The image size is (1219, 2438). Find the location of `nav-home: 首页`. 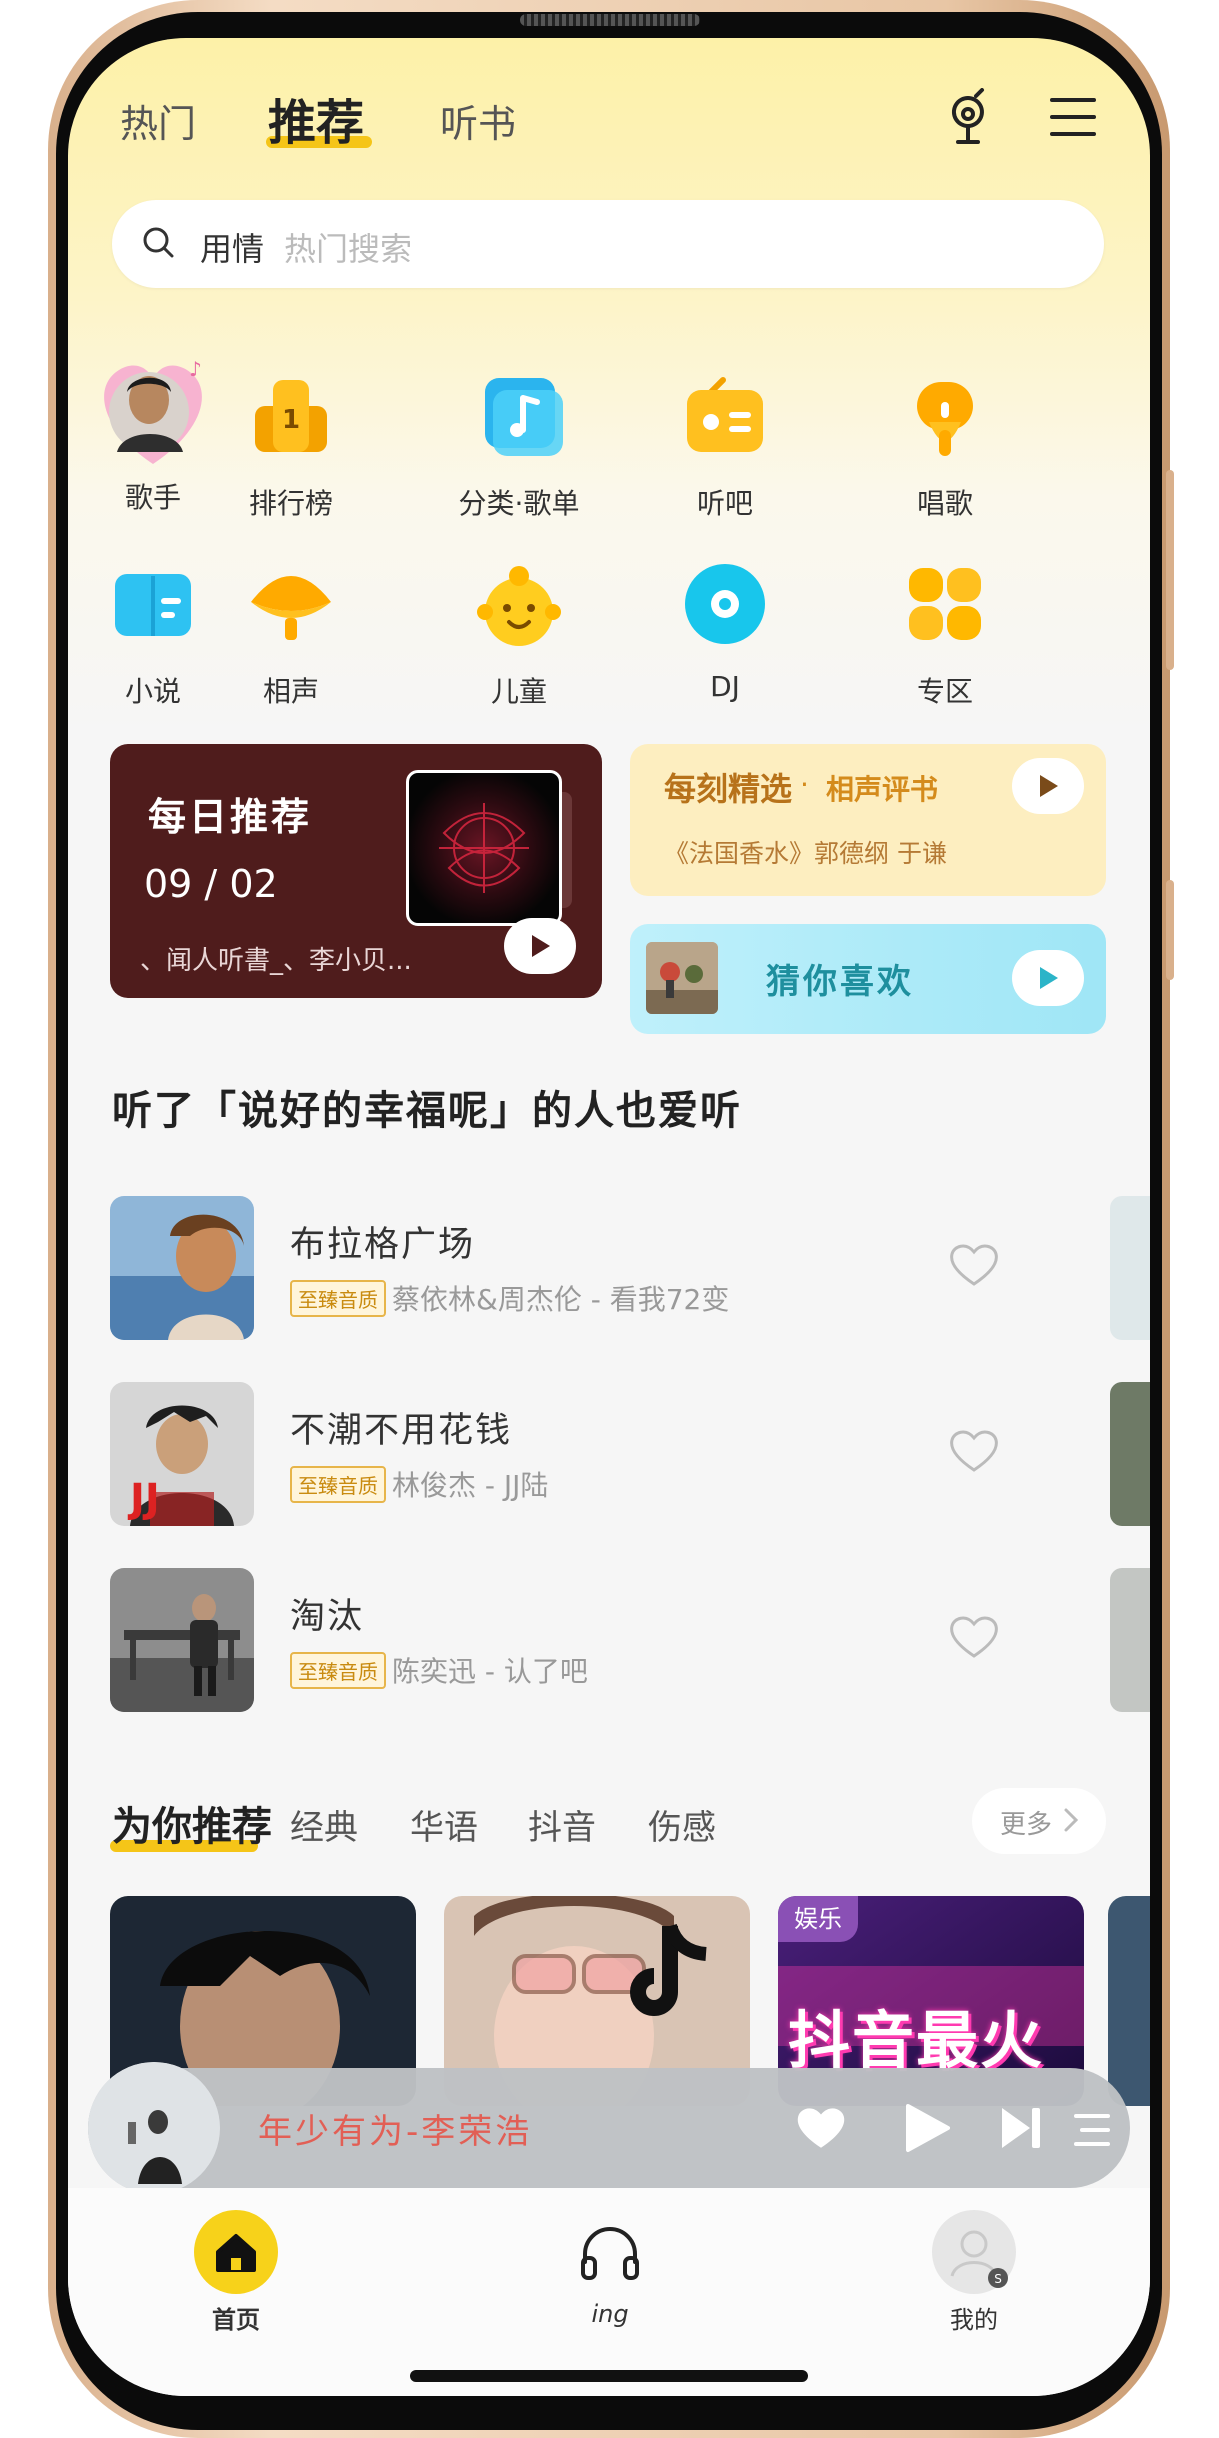

nav-home: 首页 is located at coordinates (236, 2272).